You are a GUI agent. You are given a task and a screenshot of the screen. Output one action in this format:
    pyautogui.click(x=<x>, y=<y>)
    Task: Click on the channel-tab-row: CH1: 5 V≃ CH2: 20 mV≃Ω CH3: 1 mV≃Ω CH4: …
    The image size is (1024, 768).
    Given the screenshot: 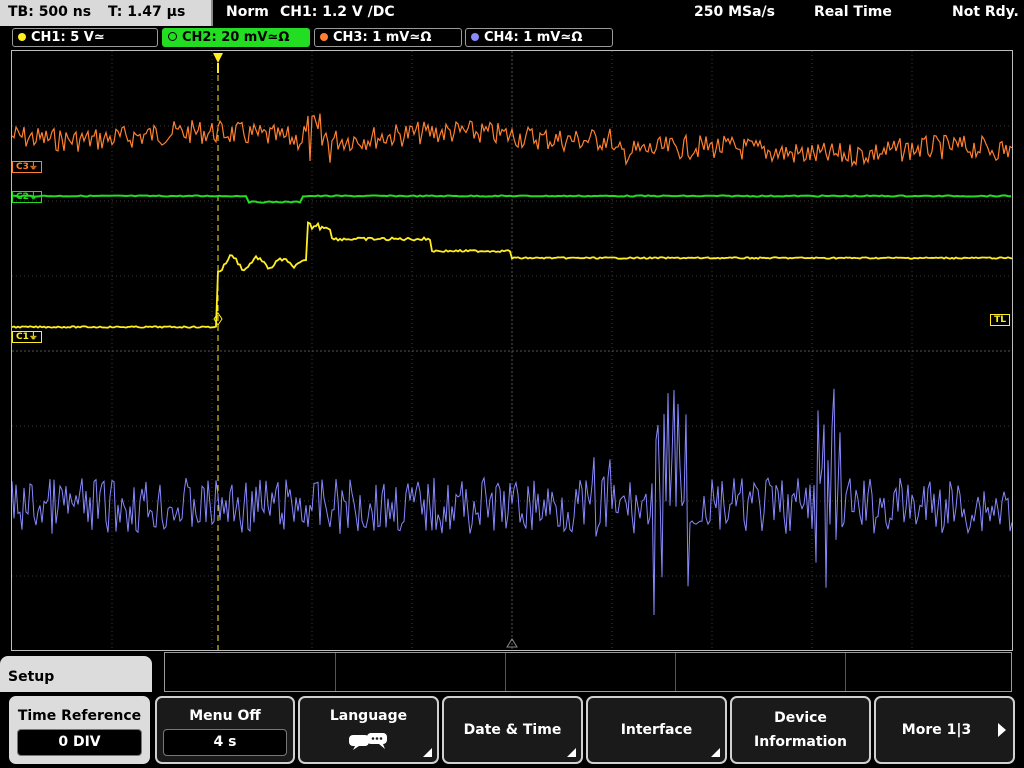 What is the action you would take?
    pyautogui.click(x=512, y=38)
    